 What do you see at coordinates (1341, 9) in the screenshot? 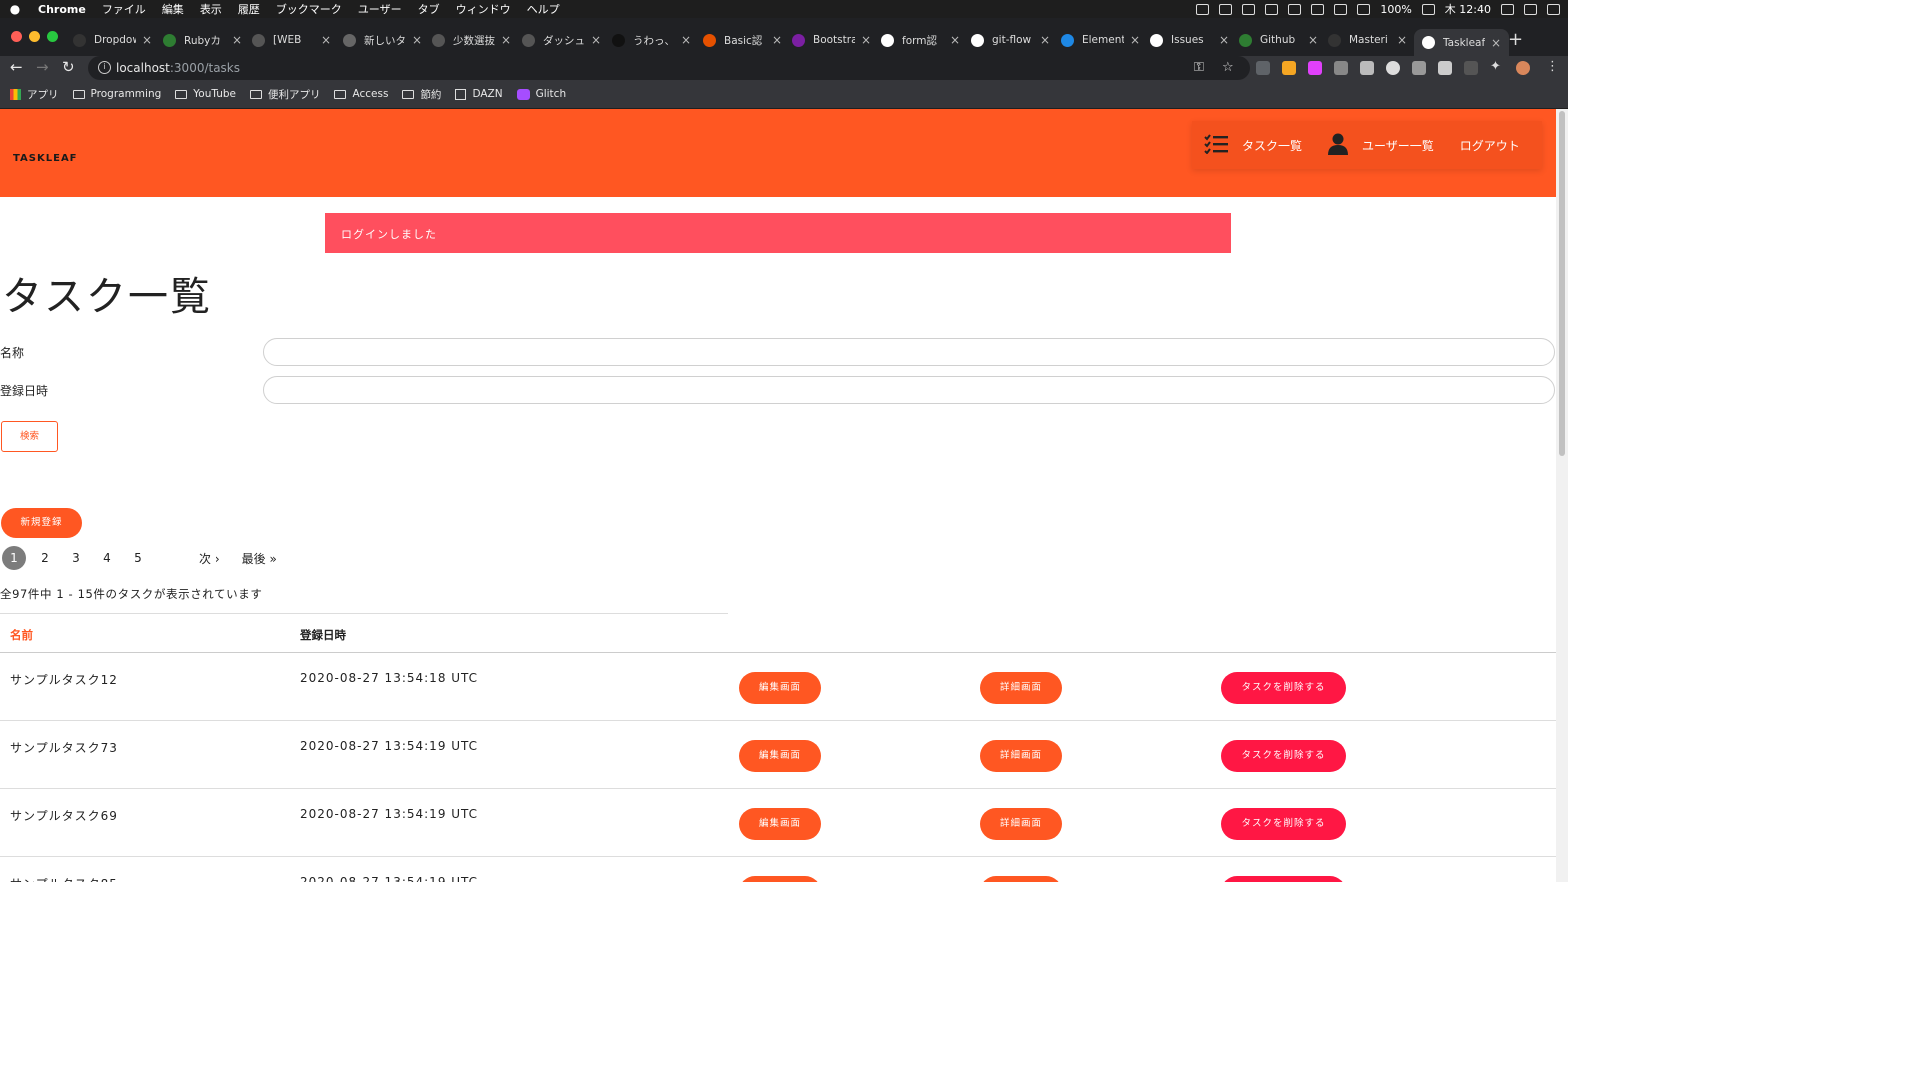
I see `bluetooth-icon` at bounding box center [1341, 9].